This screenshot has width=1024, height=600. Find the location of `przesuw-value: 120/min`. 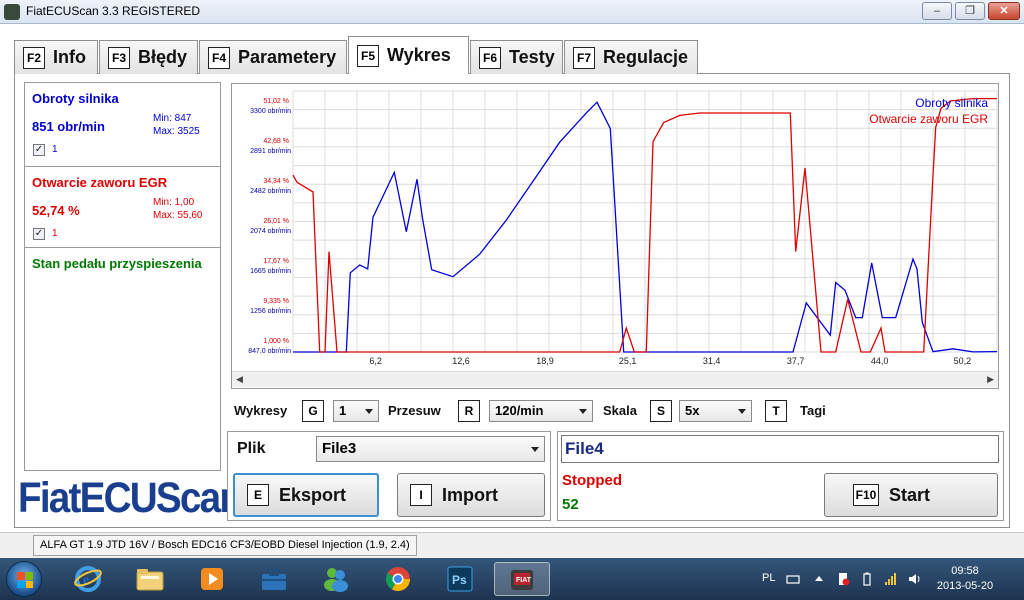

przesuw-value: 120/min is located at coordinates (519, 410).